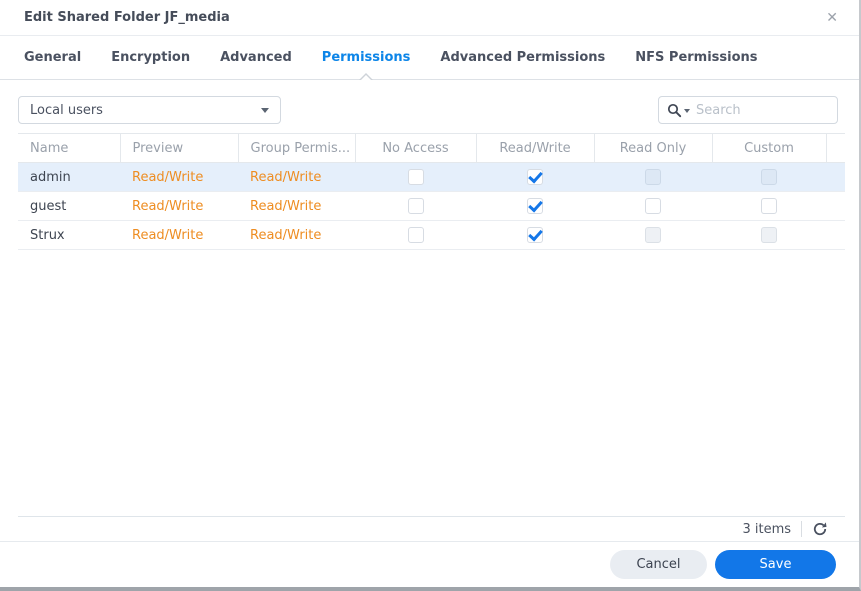 The height and width of the screenshot is (591, 861). Describe the element at coordinates (69, 177) in the screenshot. I see `user-name: admin` at that location.